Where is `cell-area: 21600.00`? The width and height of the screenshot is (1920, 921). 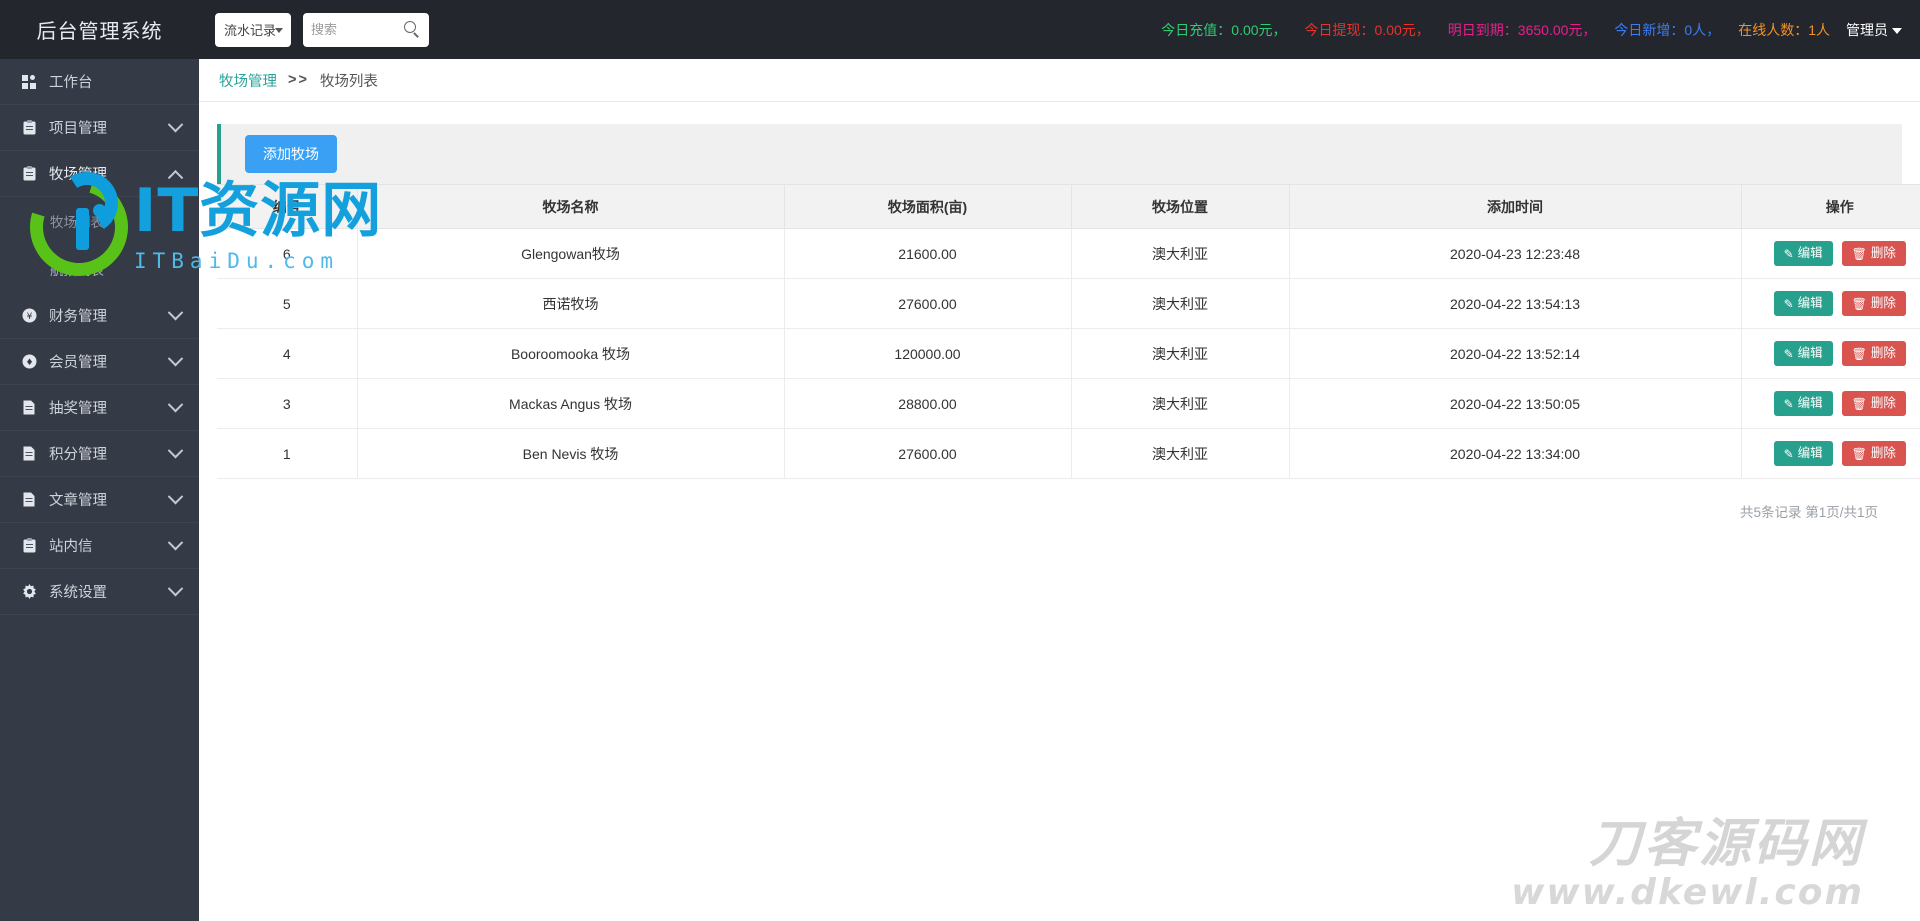 cell-area: 21600.00 is located at coordinates (928, 253).